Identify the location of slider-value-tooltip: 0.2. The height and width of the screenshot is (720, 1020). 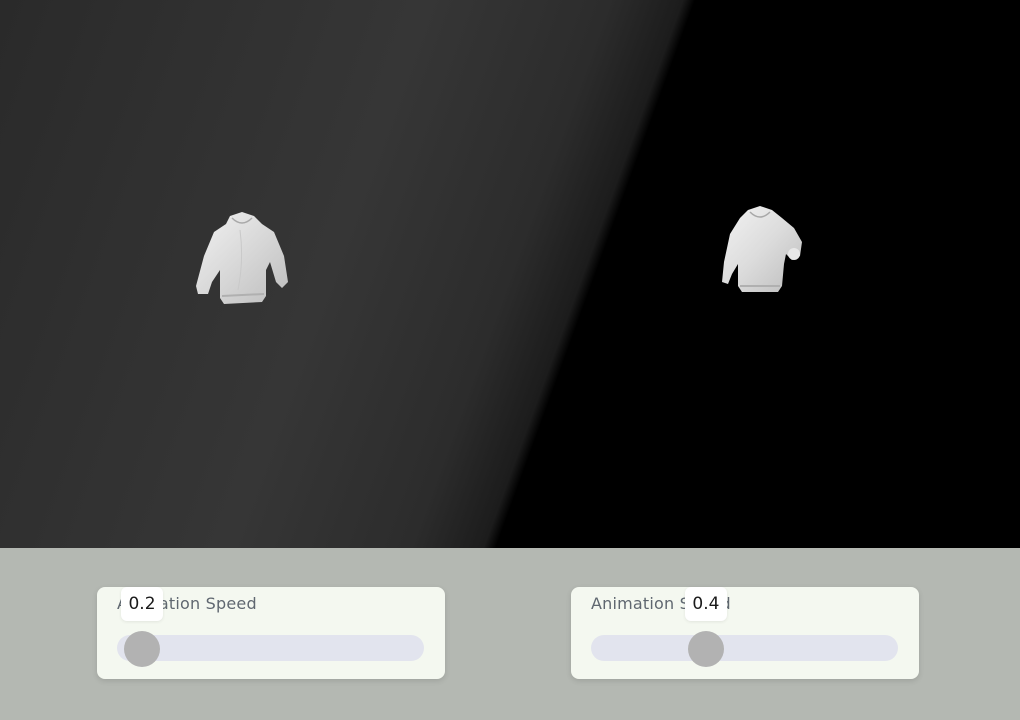
(142, 604).